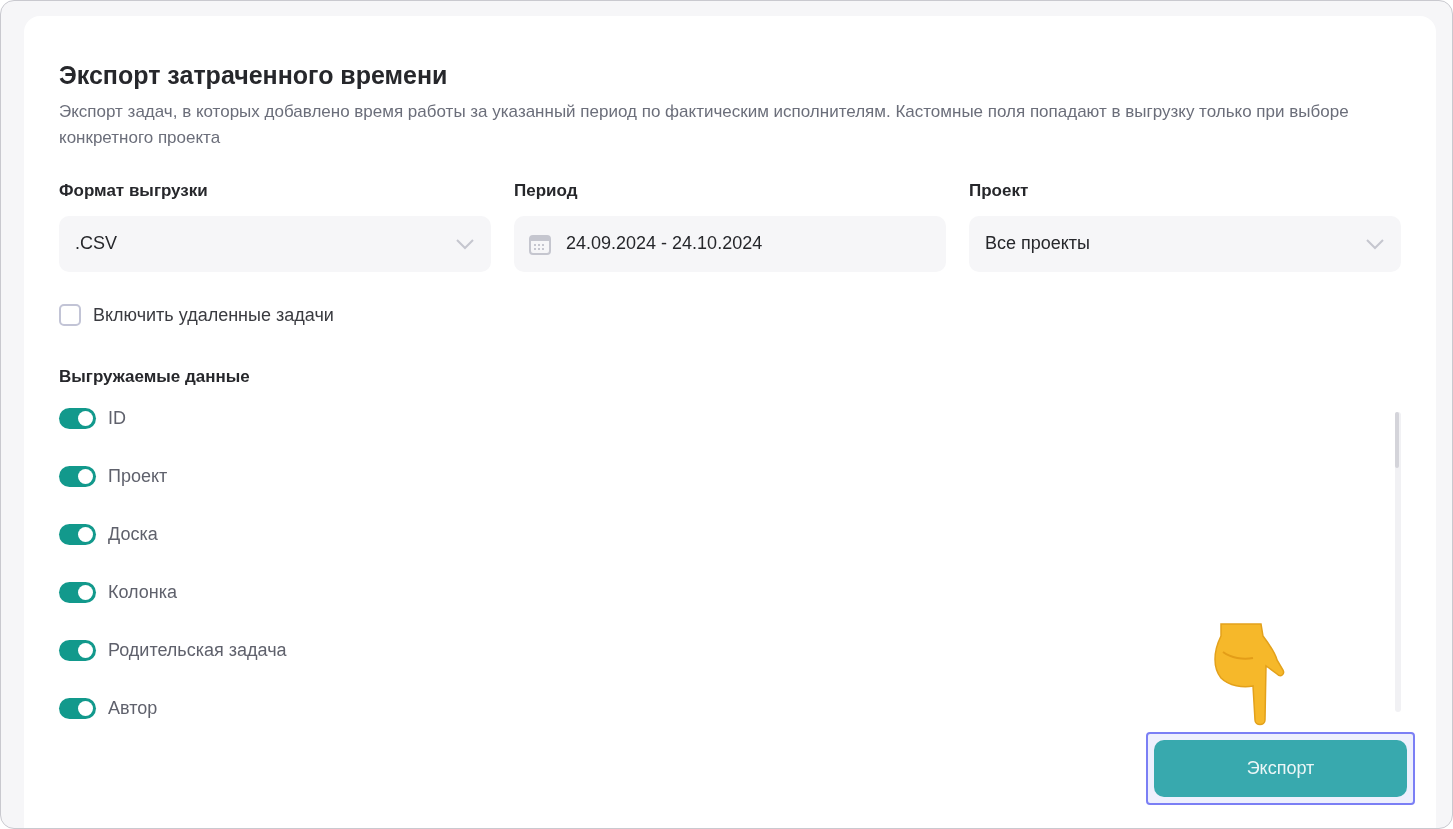 The width and height of the screenshot is (1453, 829). I want to click on scrollbar, so click(1398, 562).